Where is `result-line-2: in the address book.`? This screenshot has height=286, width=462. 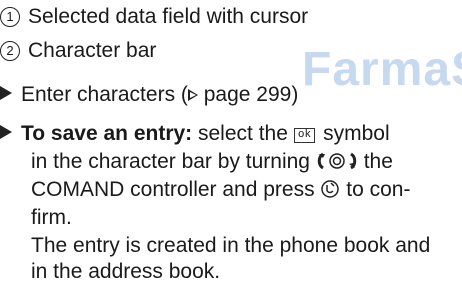
result-line-2: in the address book. is located at coordinates (126, 271).